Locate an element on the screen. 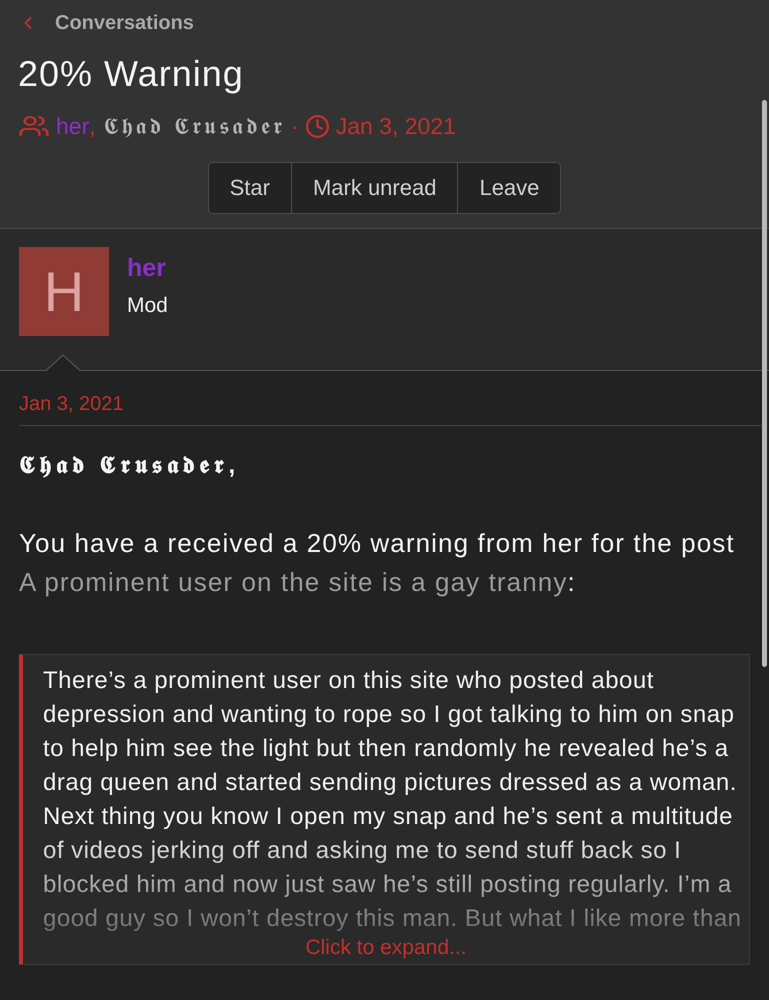 The image size is (769, 1000). users-icon is located at coordinates (34, 126).